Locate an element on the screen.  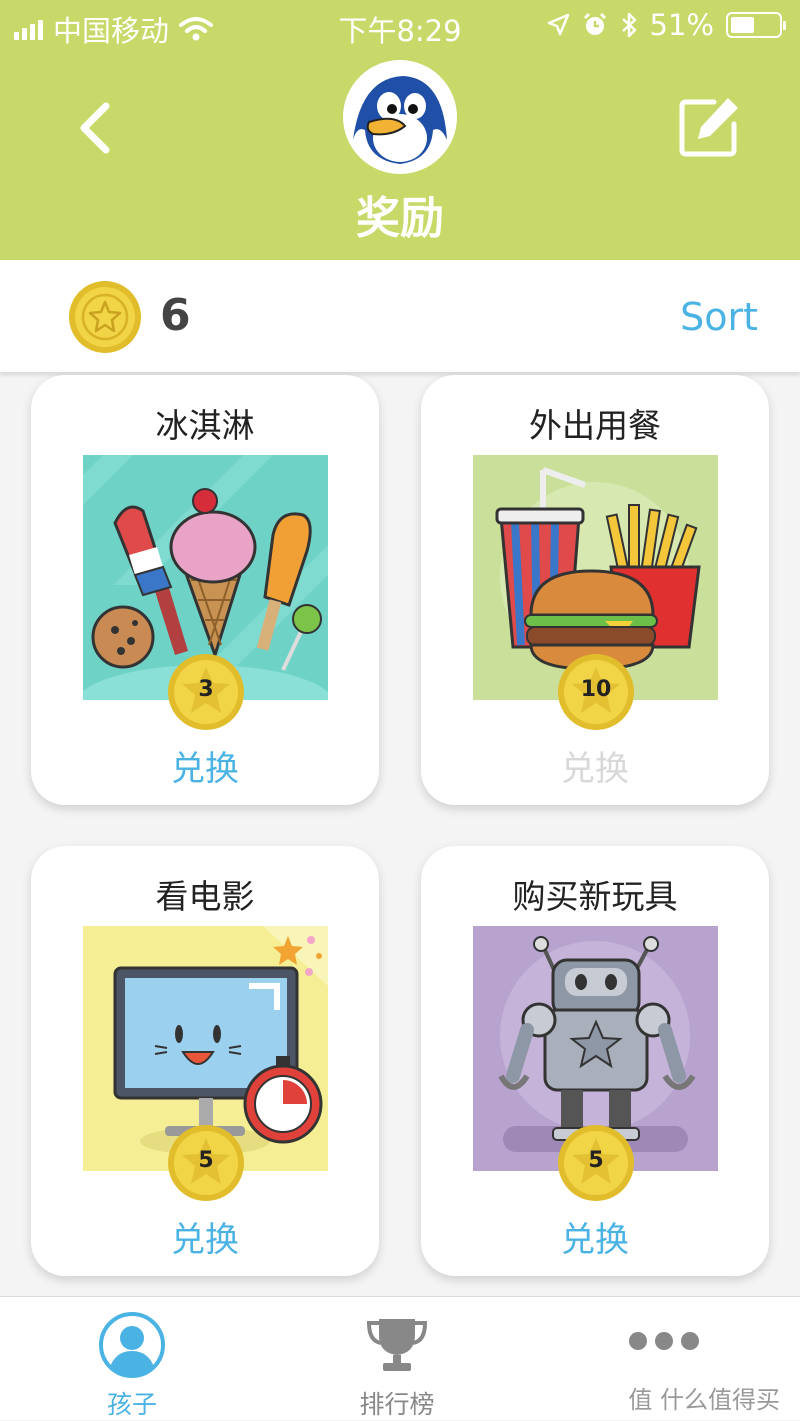
reward-name: 外出用餐 is located at coordinates (595, 425).